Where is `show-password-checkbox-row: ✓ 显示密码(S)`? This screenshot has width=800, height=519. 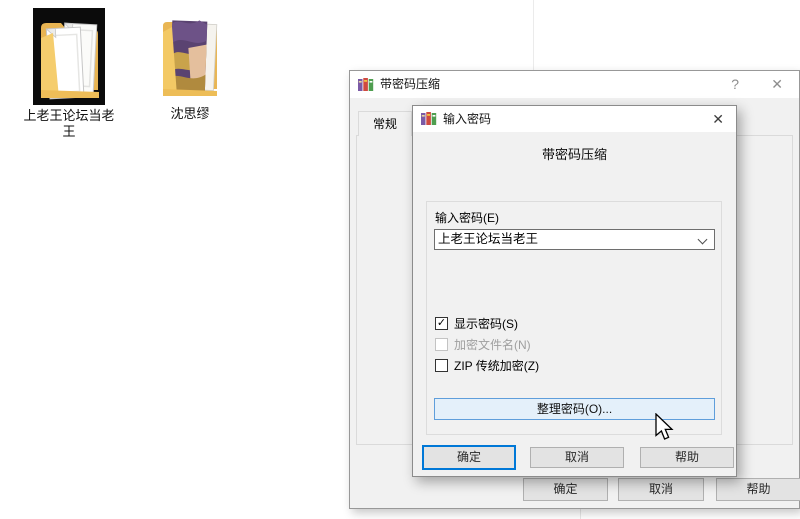 show-password-checkbox-row: ✓ 显示密码(S) is located at coordinates (476, 323).